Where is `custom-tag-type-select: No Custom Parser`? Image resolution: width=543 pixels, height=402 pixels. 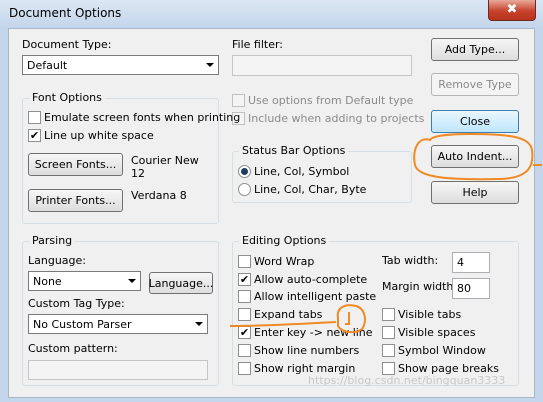 custom-tag-type-select: No Custom Parser is located at coordinates (118, 324).